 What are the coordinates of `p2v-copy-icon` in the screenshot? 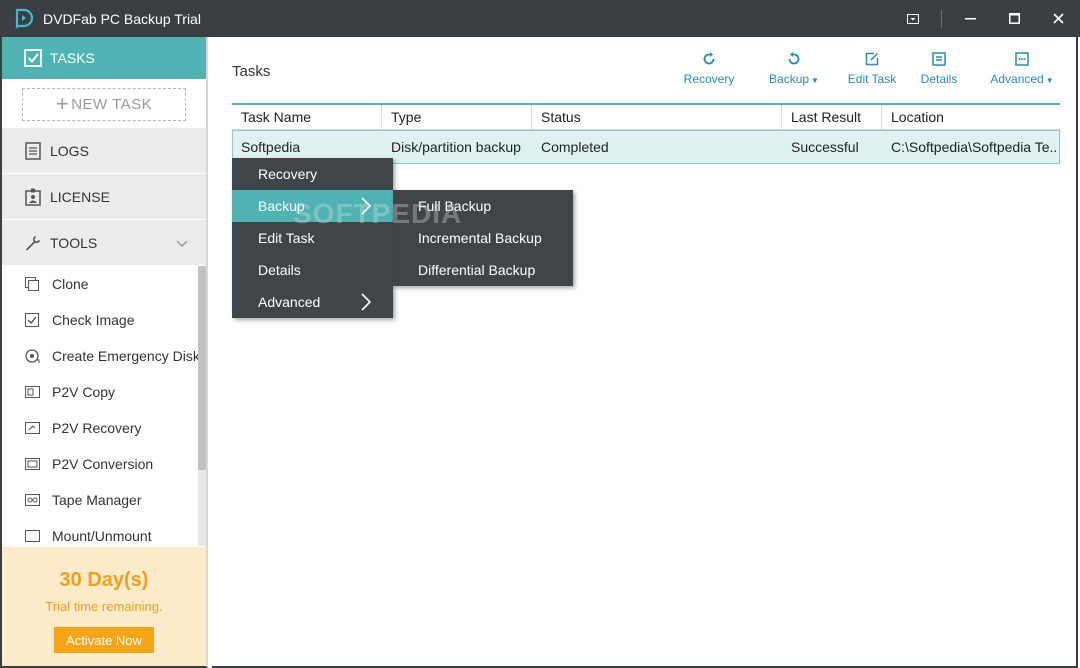 It's located at (32, 392).